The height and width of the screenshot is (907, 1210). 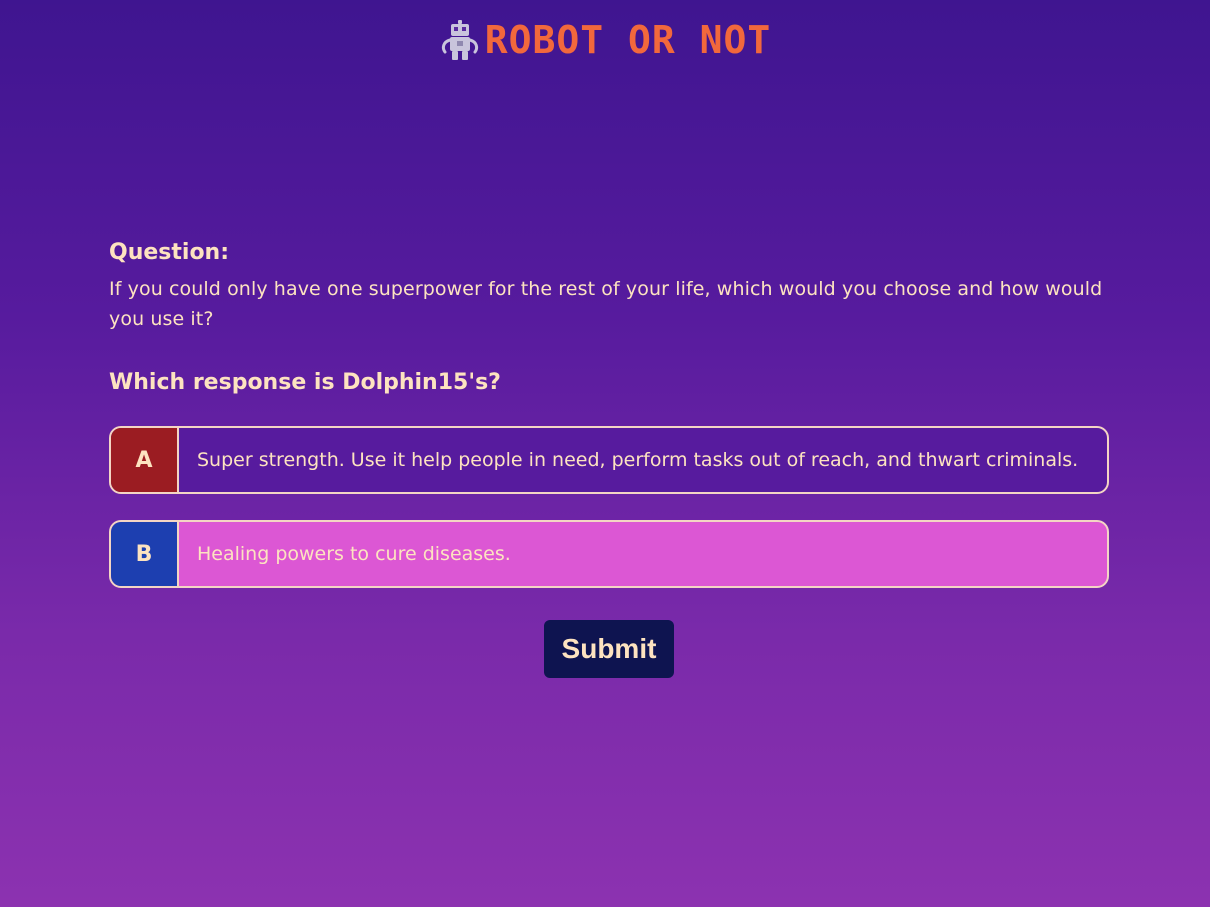 What do you see at coordinates (609, 554) in the screenshot?
I see `option-b: B Healing powers to cure diseases.` at bounding box center [609, 554].